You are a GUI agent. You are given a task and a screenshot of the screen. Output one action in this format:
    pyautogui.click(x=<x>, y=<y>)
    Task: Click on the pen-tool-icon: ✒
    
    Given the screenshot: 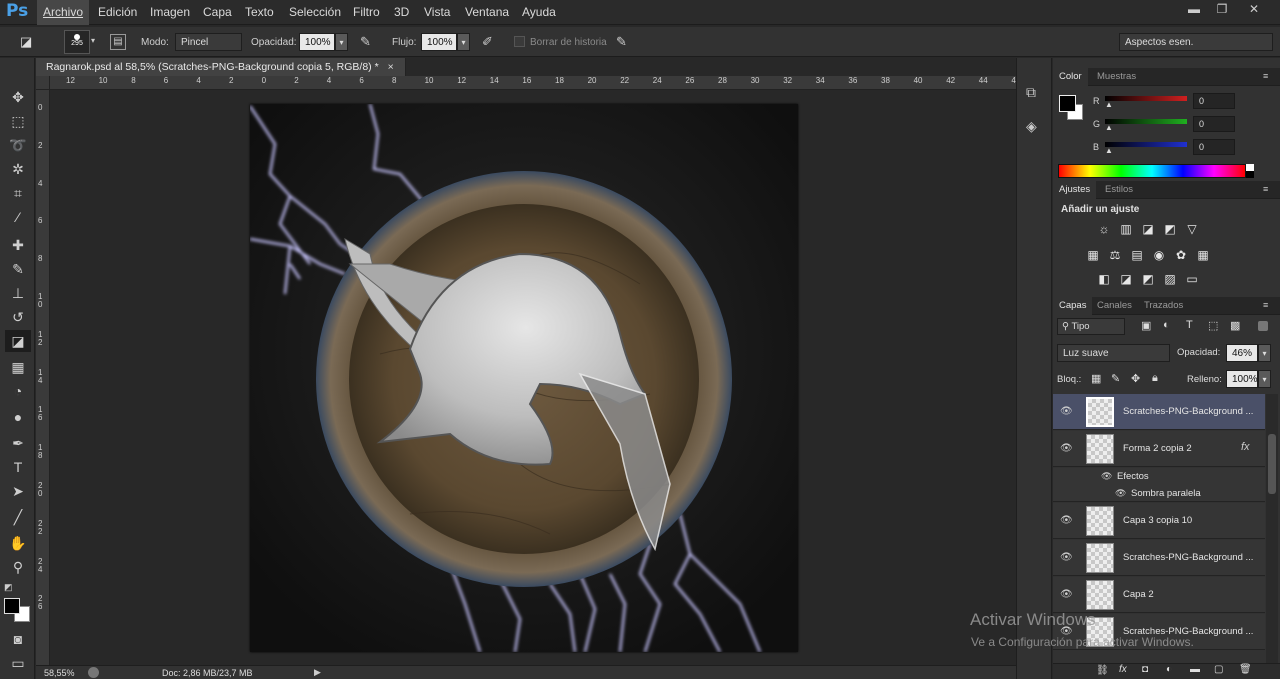 What is the action you would take?
    pyautogui.click(x=18, y=443)
    